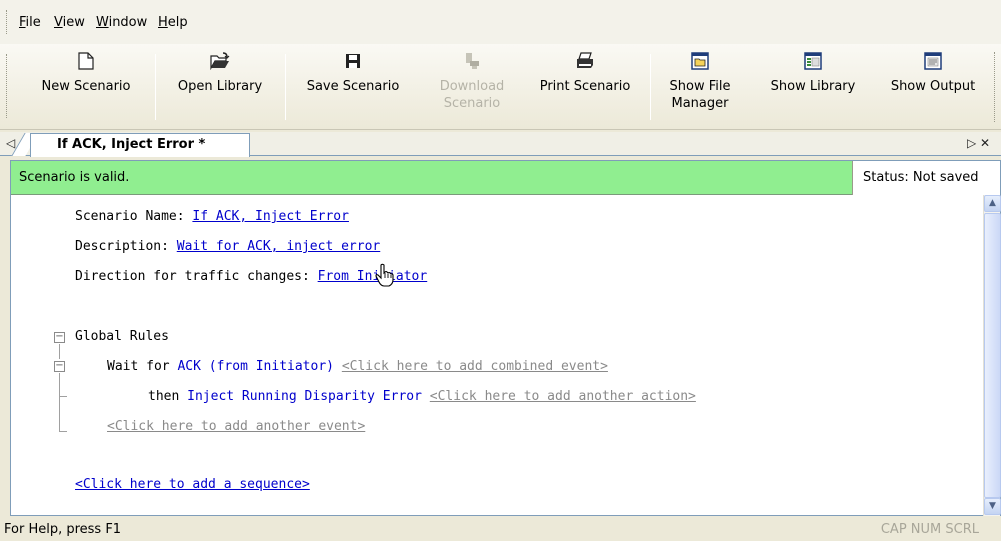 The image size is (1001, 541). I want to click on save-scenario-button: Save Scenario, so click(353, 88).